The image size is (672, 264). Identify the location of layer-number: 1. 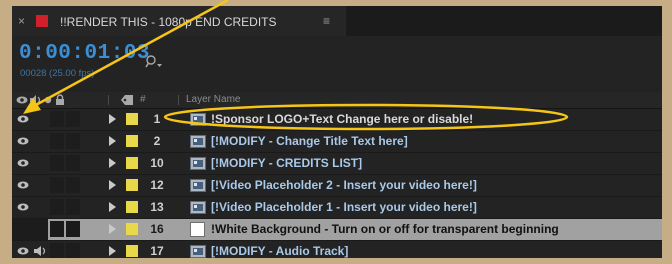
(157, 119).